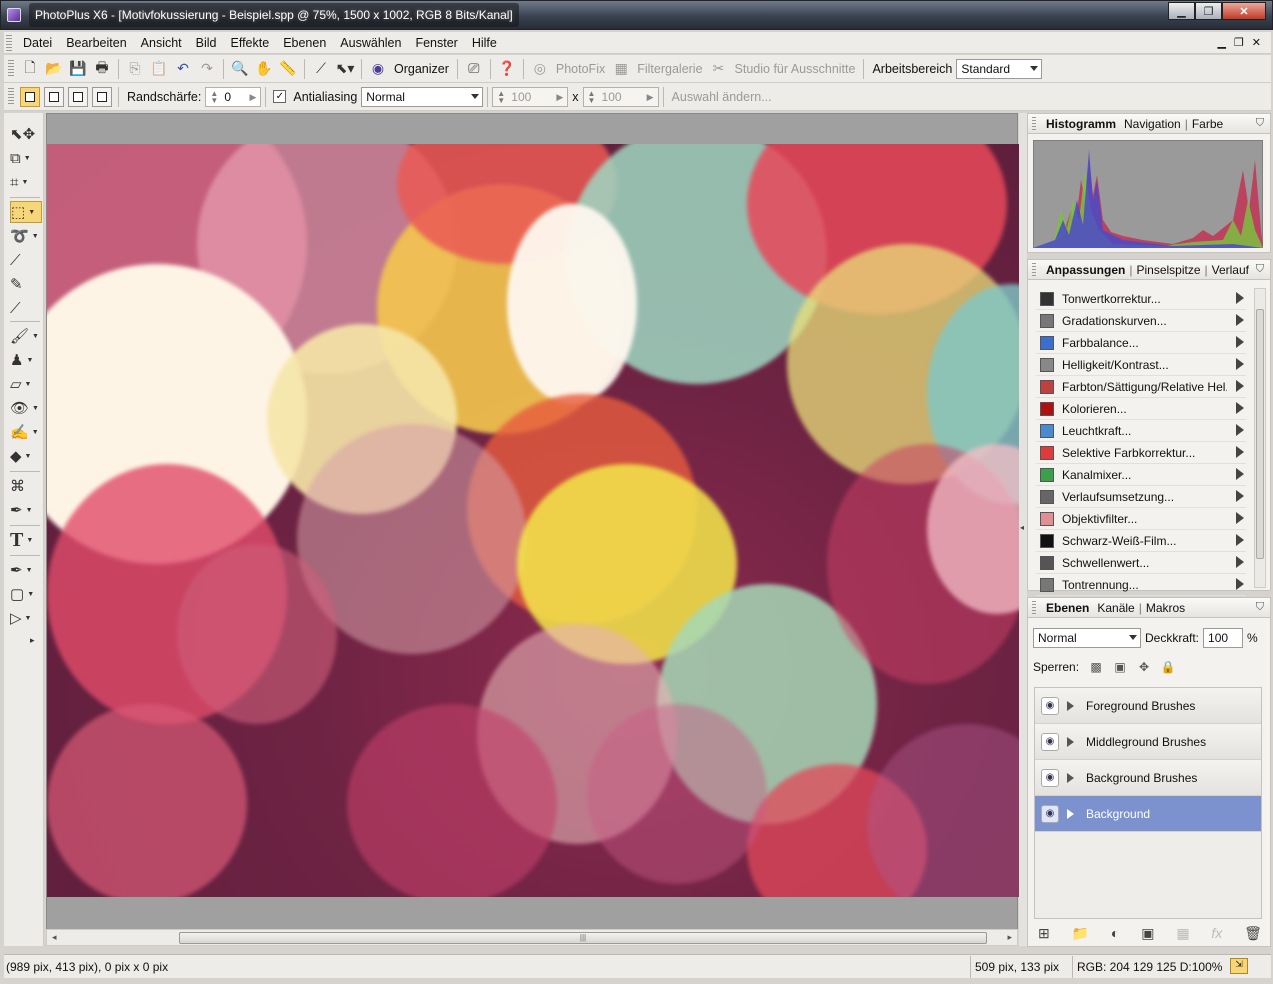  Describe the element at coordinates (26, 510) in the screenshot. I see `warp-tool-icon: ✒ ▼` at that location.